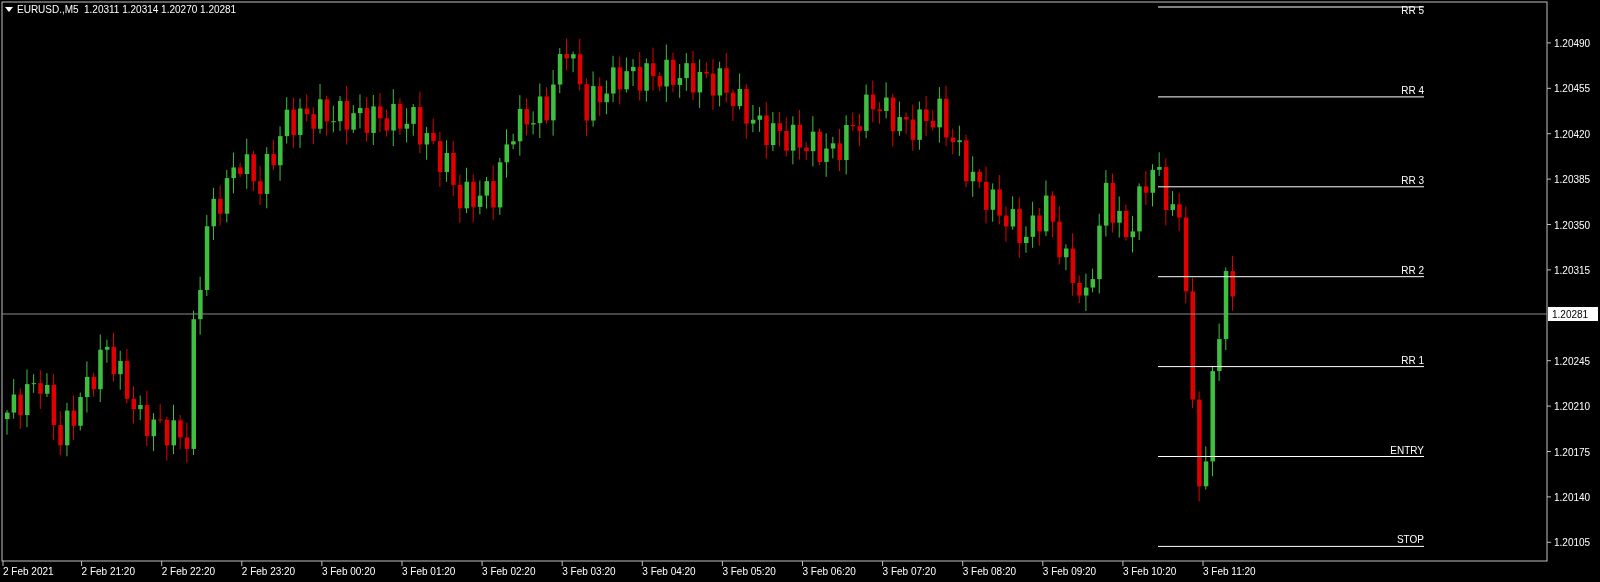  I want to click on level-label: RR 2, so click(1412, 270).